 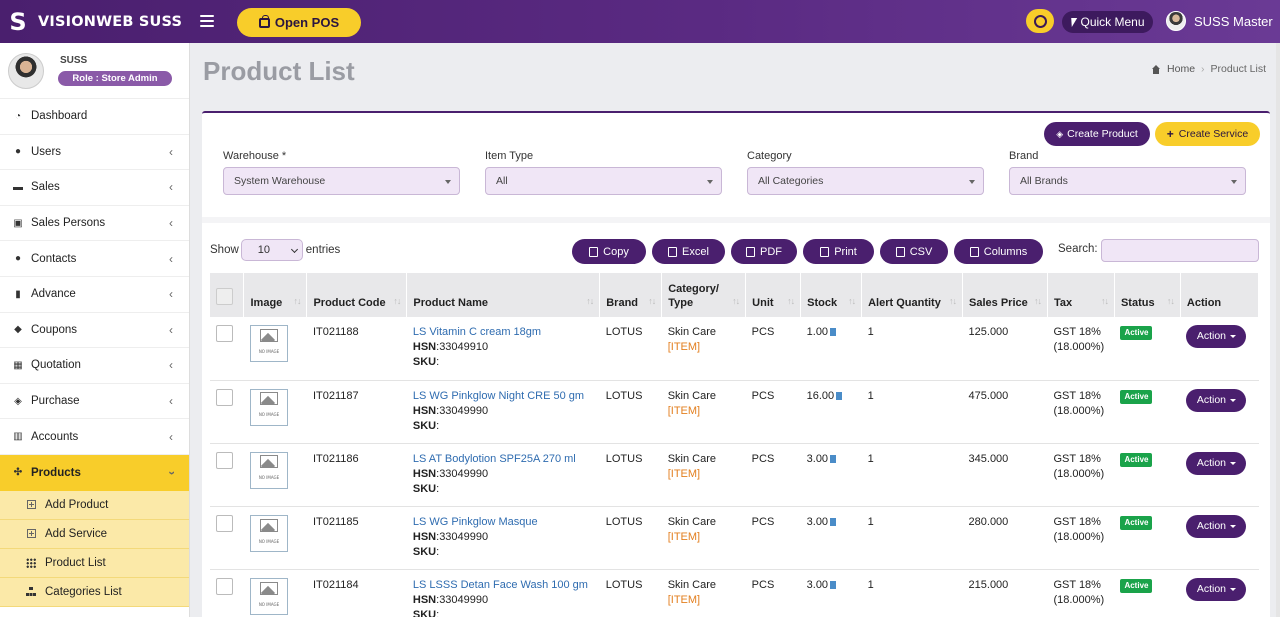 What do you see at coordinates (1147, 295) in the screenshot?
I see `column-status: Status ↑↓` at bounding box center [1147, 295].